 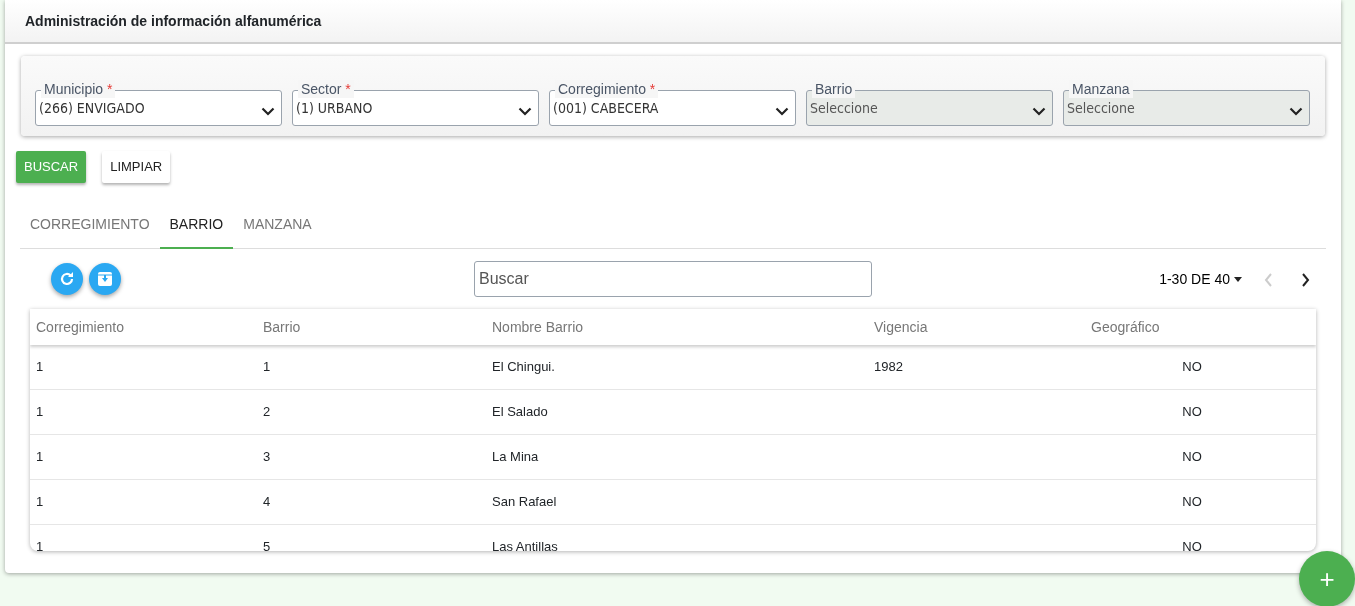 What do you see at coordinates (525, 544) in the screenshot?
I see `table-cell-text: Las Antillas` at bounding box center [525, 544].